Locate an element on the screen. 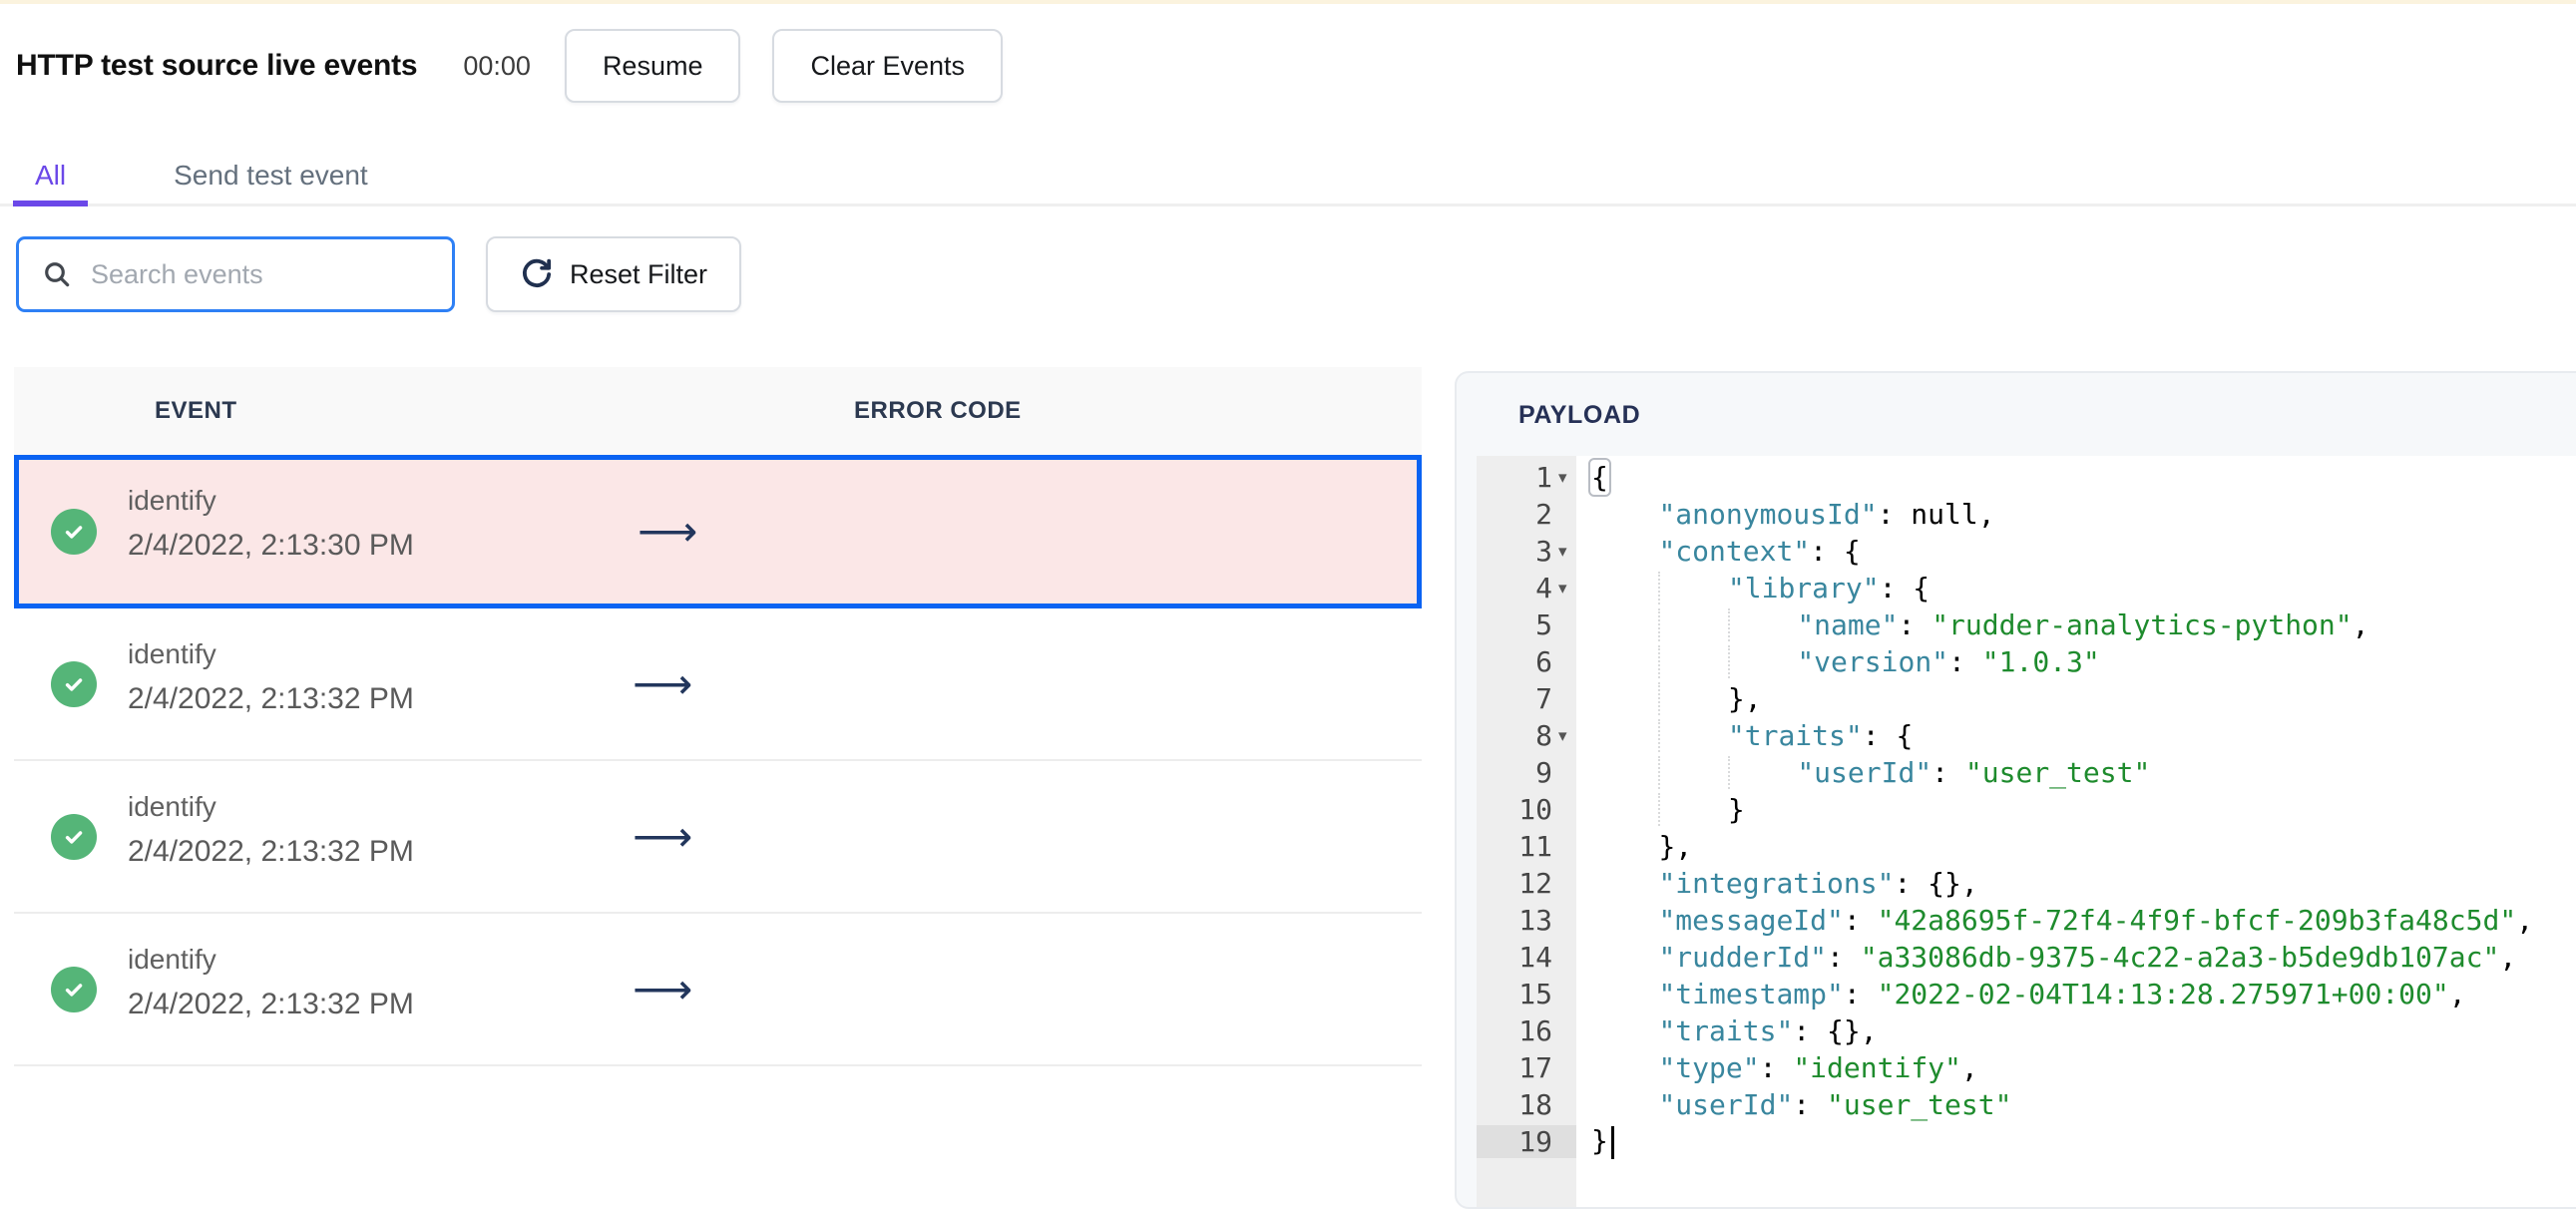 The image size is (2576, 1209). code-line: 6 "version": "1.0.3" is located at coordinates (2026, 661).